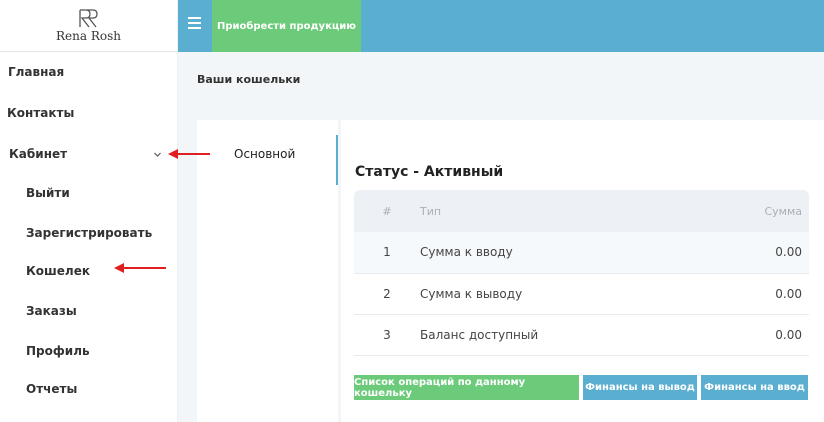 Image resolution: width=824 pixels, height=422 pixels. What do you see at coordinates (157, 154) in the screenshot?
I see `chevron-down-icon` at bounding box center [157, 154].